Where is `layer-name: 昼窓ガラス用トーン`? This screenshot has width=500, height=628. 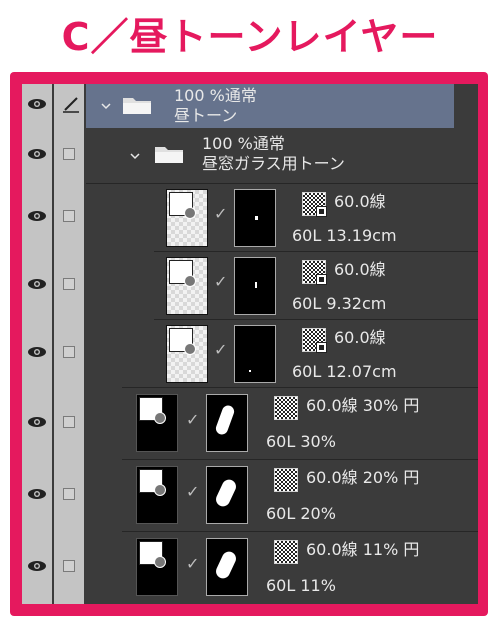 layer-name: 昼窓ガラス用トーン is located at coordinates (273, 163).